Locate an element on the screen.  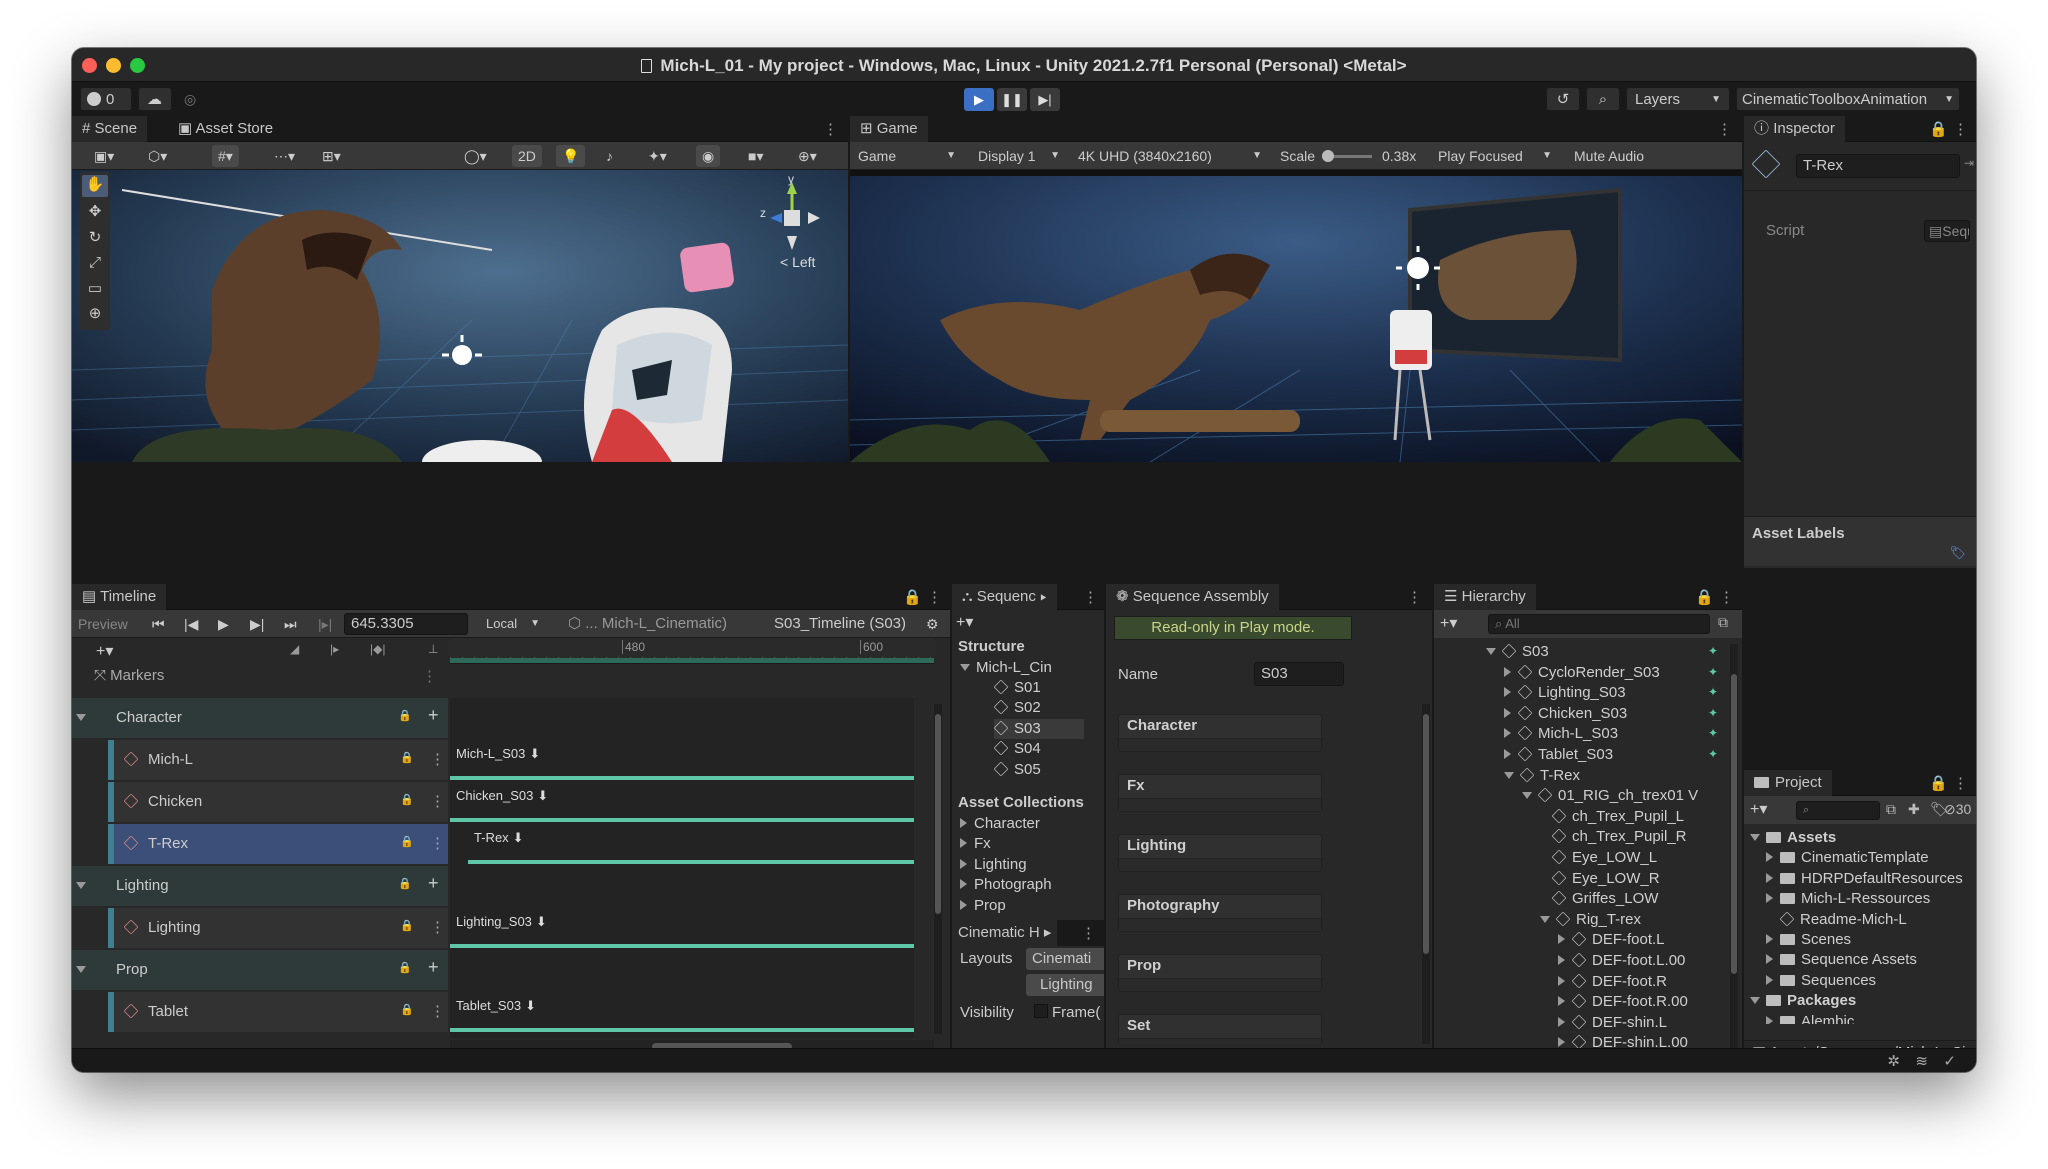
check-circle-icon: ✓ is located at coordinates (1949, 1061).